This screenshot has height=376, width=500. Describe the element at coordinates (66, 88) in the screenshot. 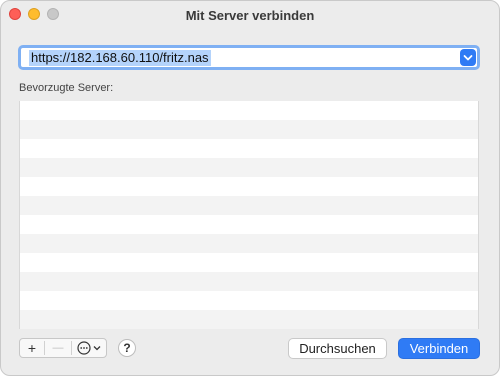

I see `favorite-servers-label: Bevorzugte Server:` at that location.